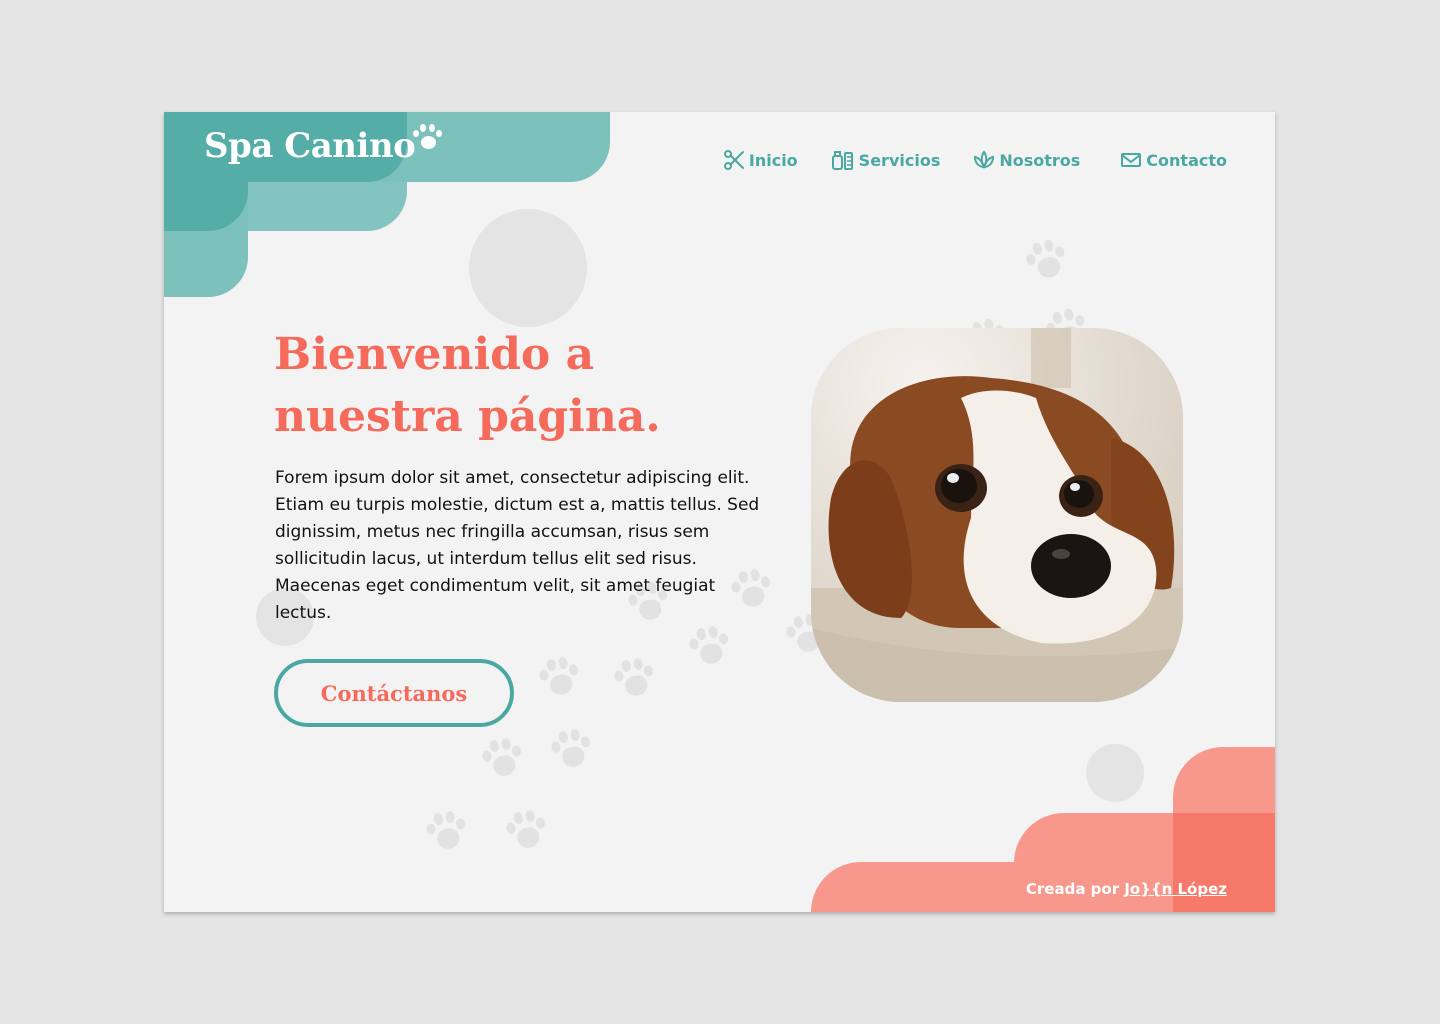  I want to click on nav-label: Contacto, so click(1186, 160).